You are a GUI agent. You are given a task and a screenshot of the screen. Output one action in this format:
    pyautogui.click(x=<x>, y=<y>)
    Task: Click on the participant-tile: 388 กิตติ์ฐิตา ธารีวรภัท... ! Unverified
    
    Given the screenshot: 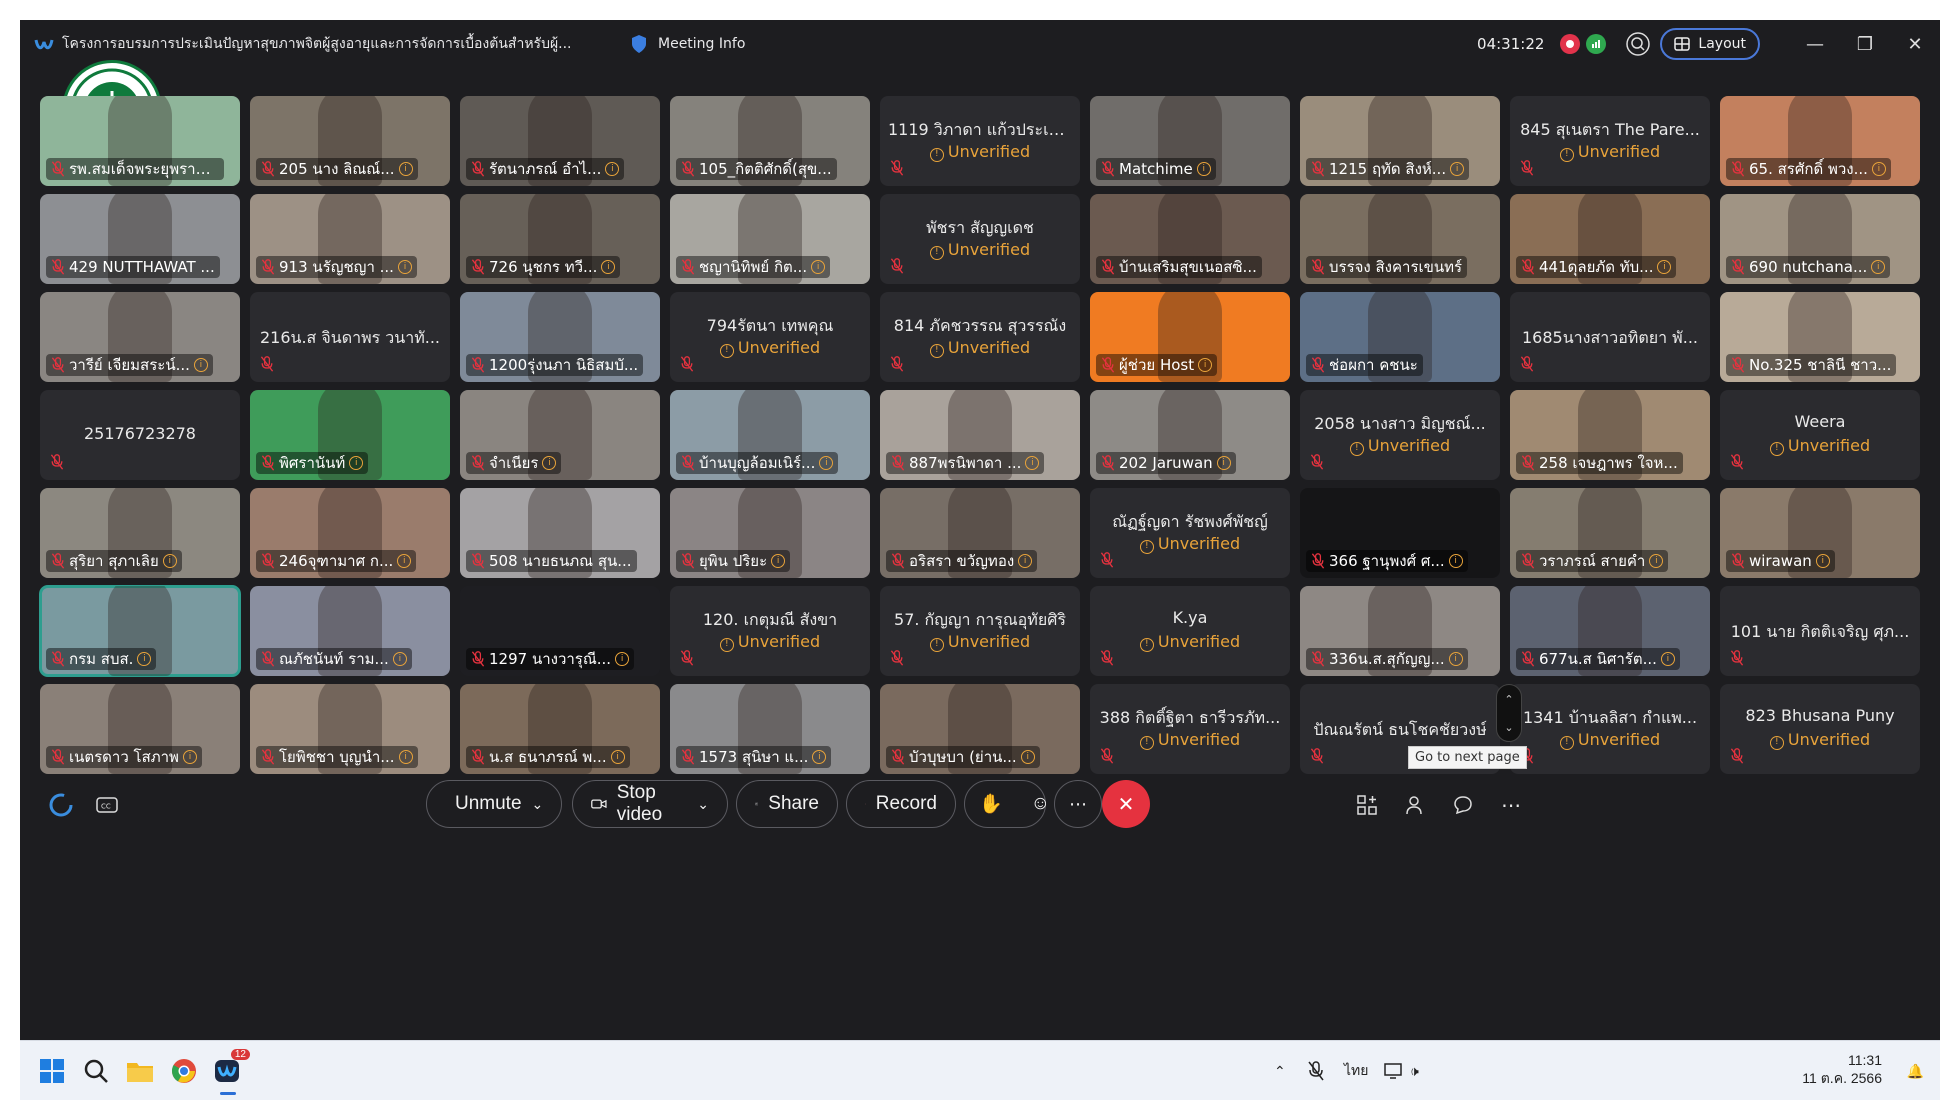 What is the action you would take?
    pyautogui.click(x=1190, y=729)
    